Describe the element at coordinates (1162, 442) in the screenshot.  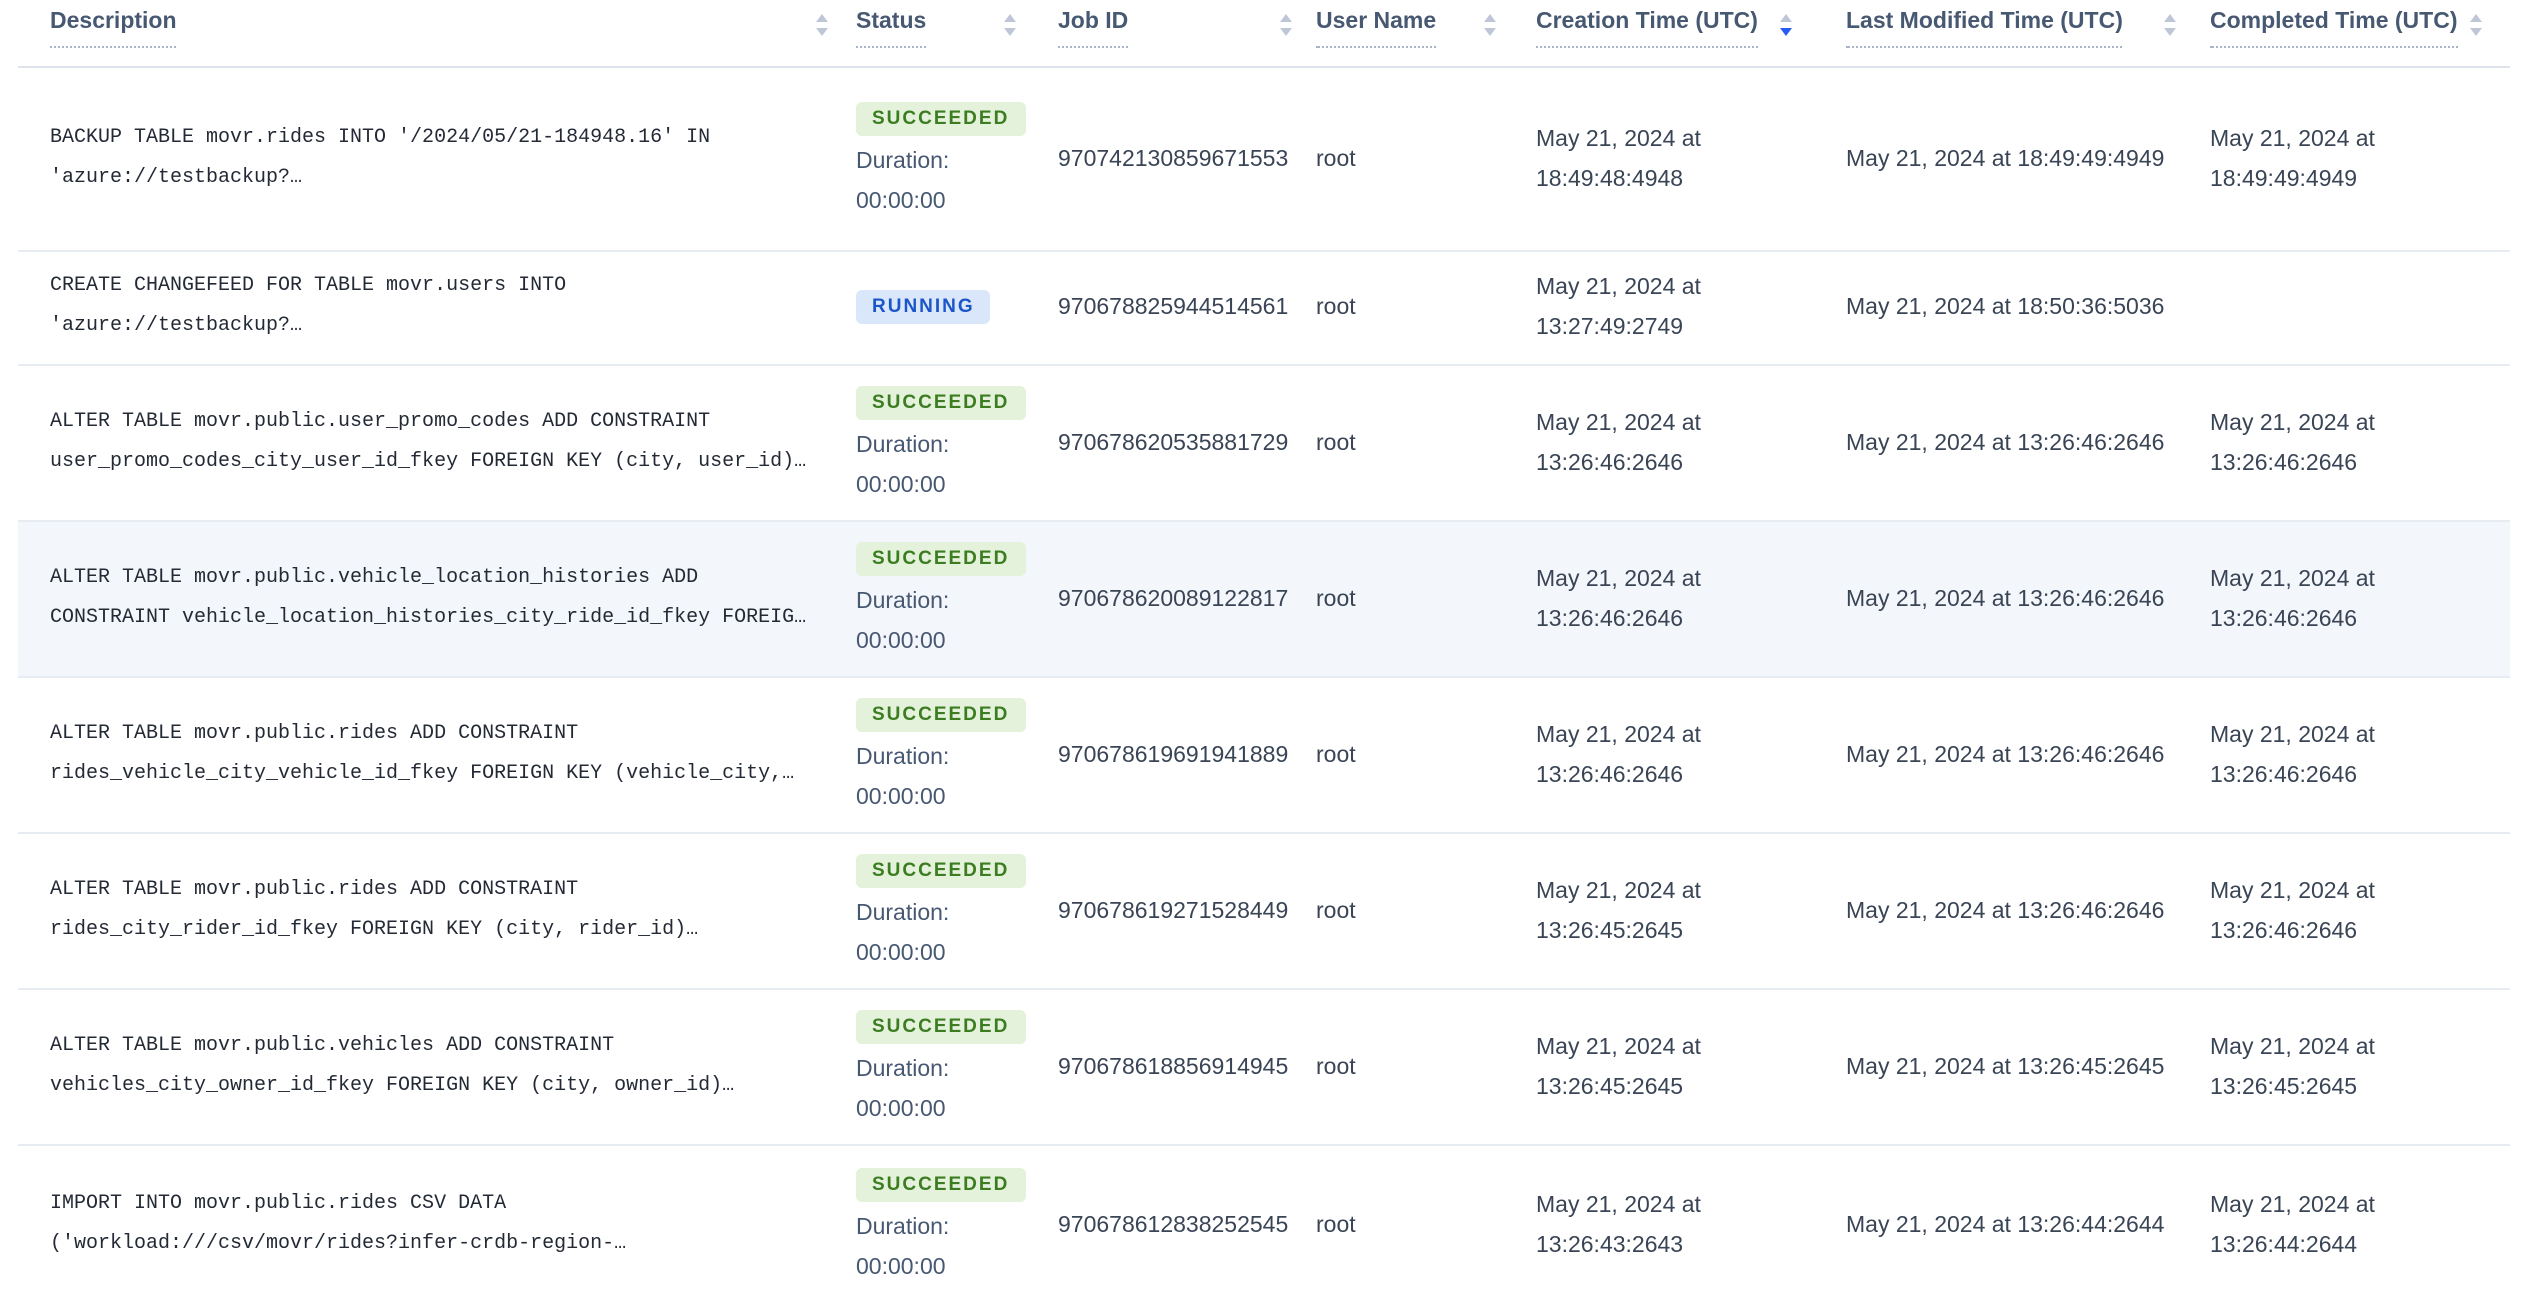
I see `job-id: 970678620535881729` at that location.